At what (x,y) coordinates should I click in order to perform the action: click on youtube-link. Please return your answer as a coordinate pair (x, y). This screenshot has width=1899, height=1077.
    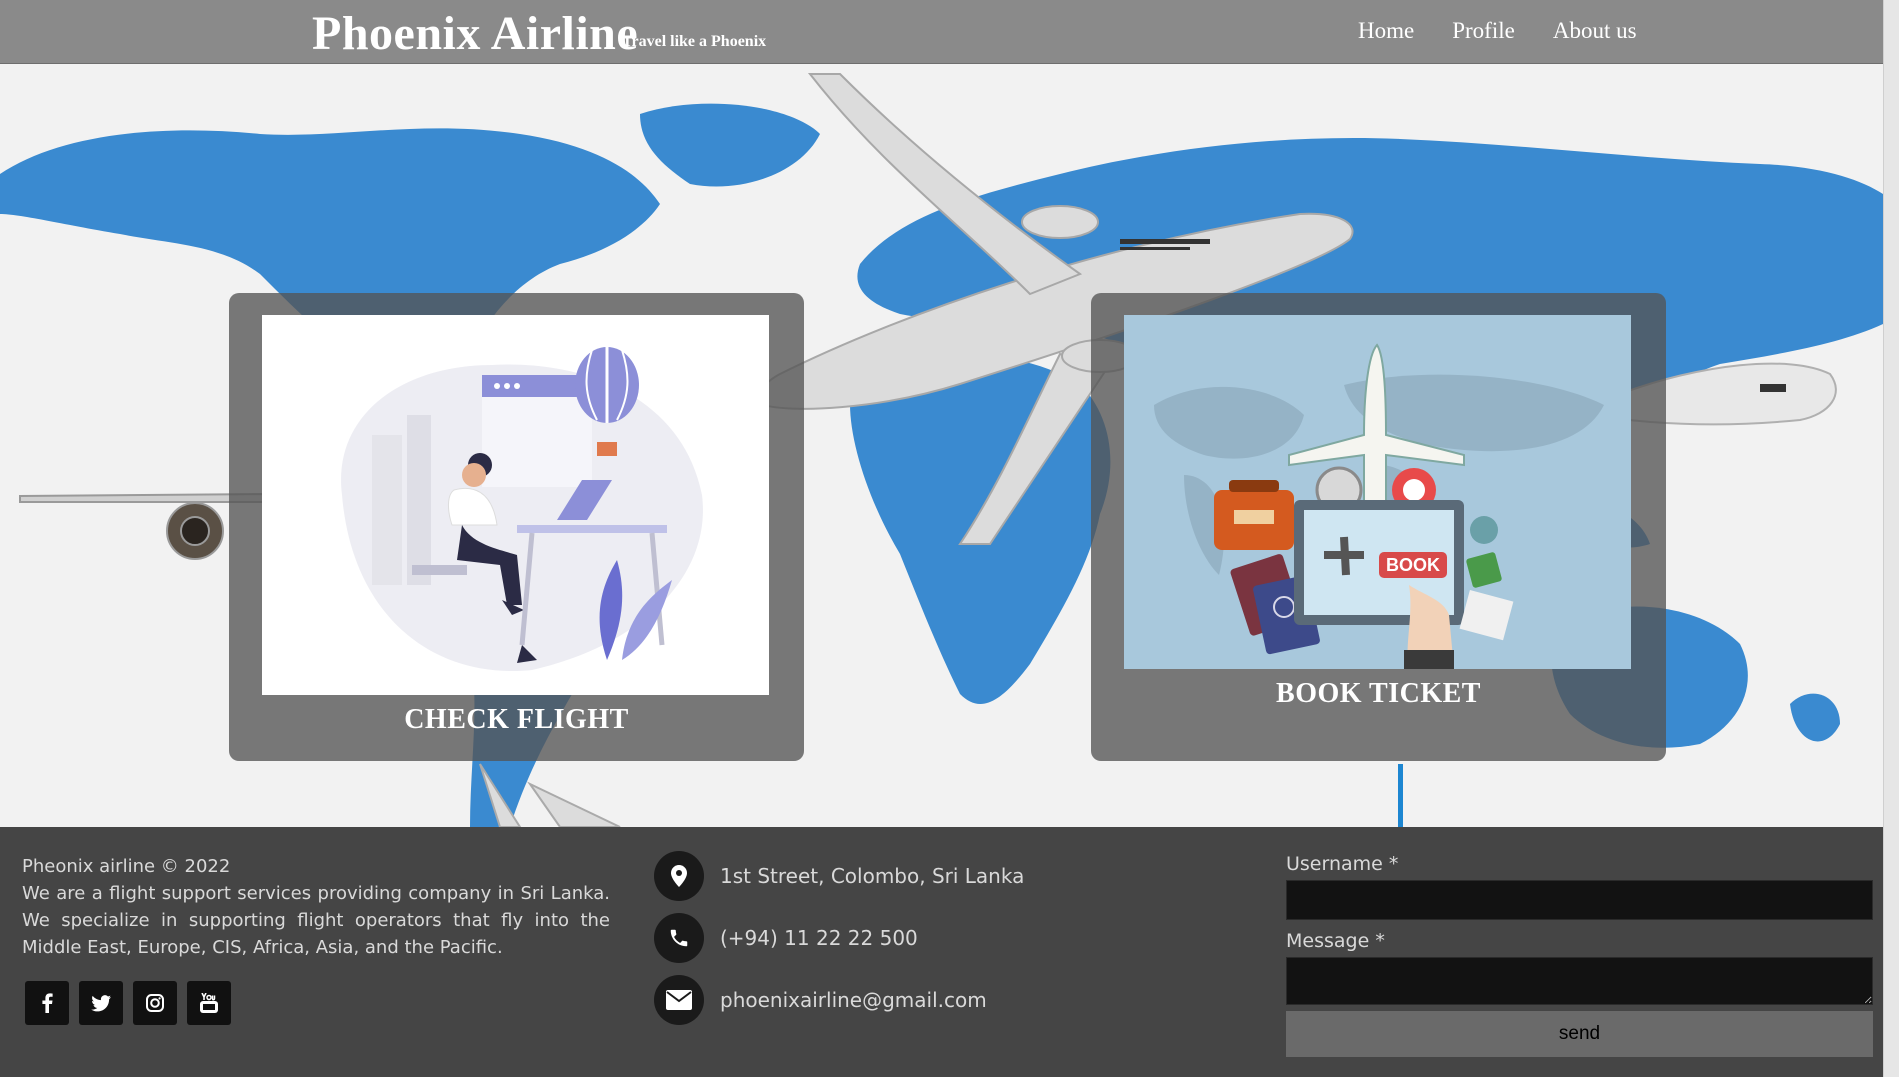
    Looking at the image, I should click on (209, 1003).